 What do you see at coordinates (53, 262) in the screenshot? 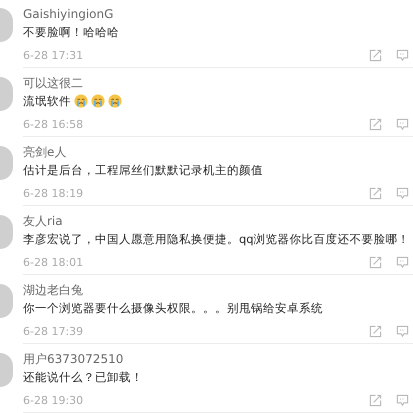
I see `comment-time: 6-28 18:01` at bounding box center [53, 262].